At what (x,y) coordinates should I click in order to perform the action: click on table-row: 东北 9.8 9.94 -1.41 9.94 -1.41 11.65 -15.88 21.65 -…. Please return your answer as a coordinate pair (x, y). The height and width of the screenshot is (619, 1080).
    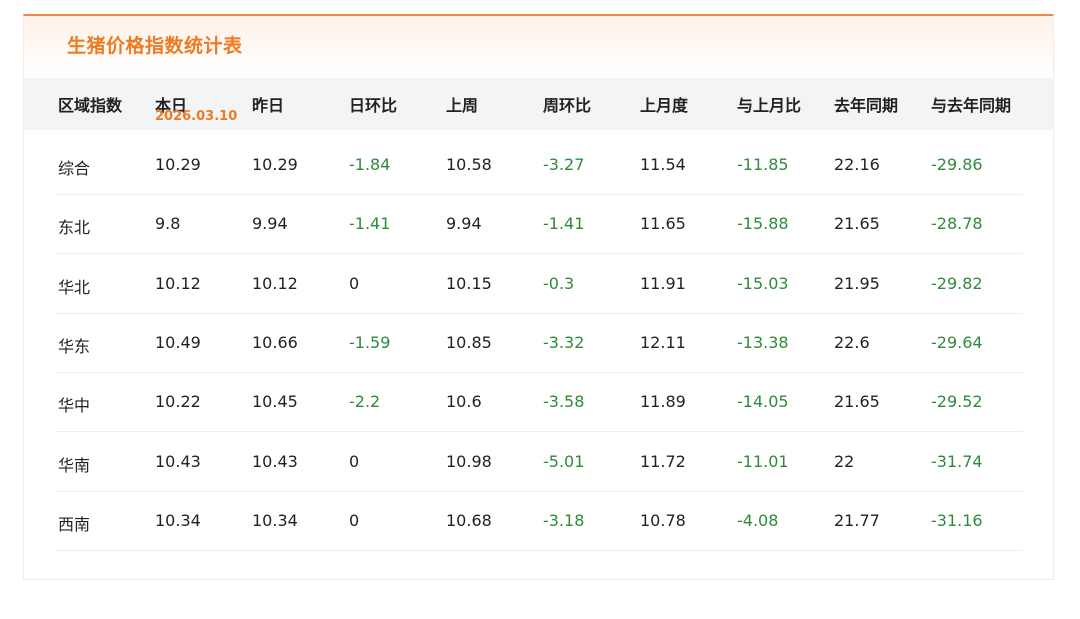
    Looking at the image, I should click on (539, 224).